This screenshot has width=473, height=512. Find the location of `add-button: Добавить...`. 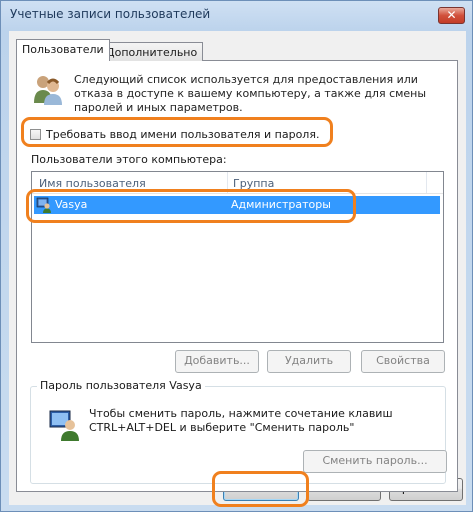

add-button: Добавить... is located at coordinates (217, 361).